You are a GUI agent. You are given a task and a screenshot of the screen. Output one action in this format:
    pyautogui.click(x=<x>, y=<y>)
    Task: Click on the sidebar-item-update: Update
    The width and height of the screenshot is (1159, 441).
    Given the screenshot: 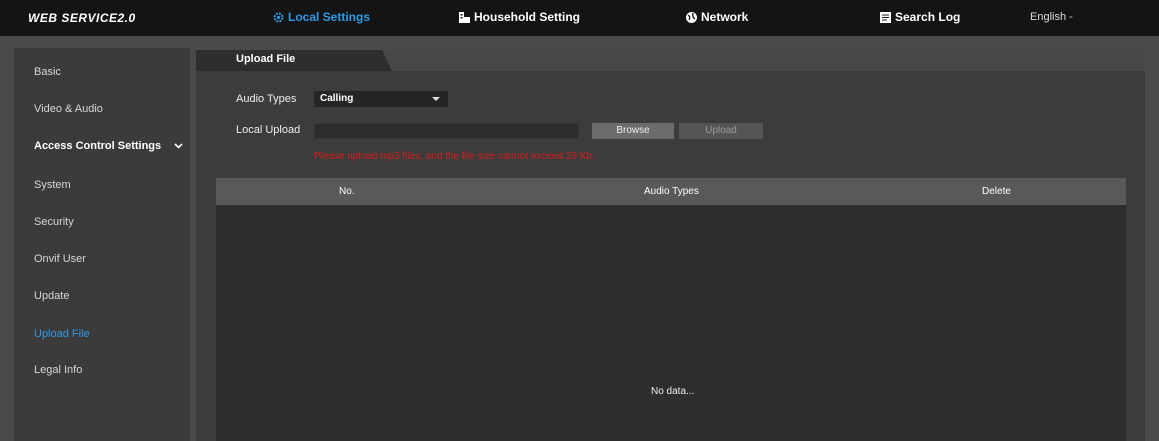 What is the action you would take?
    pyautogui.click(x=51, y=296)
    